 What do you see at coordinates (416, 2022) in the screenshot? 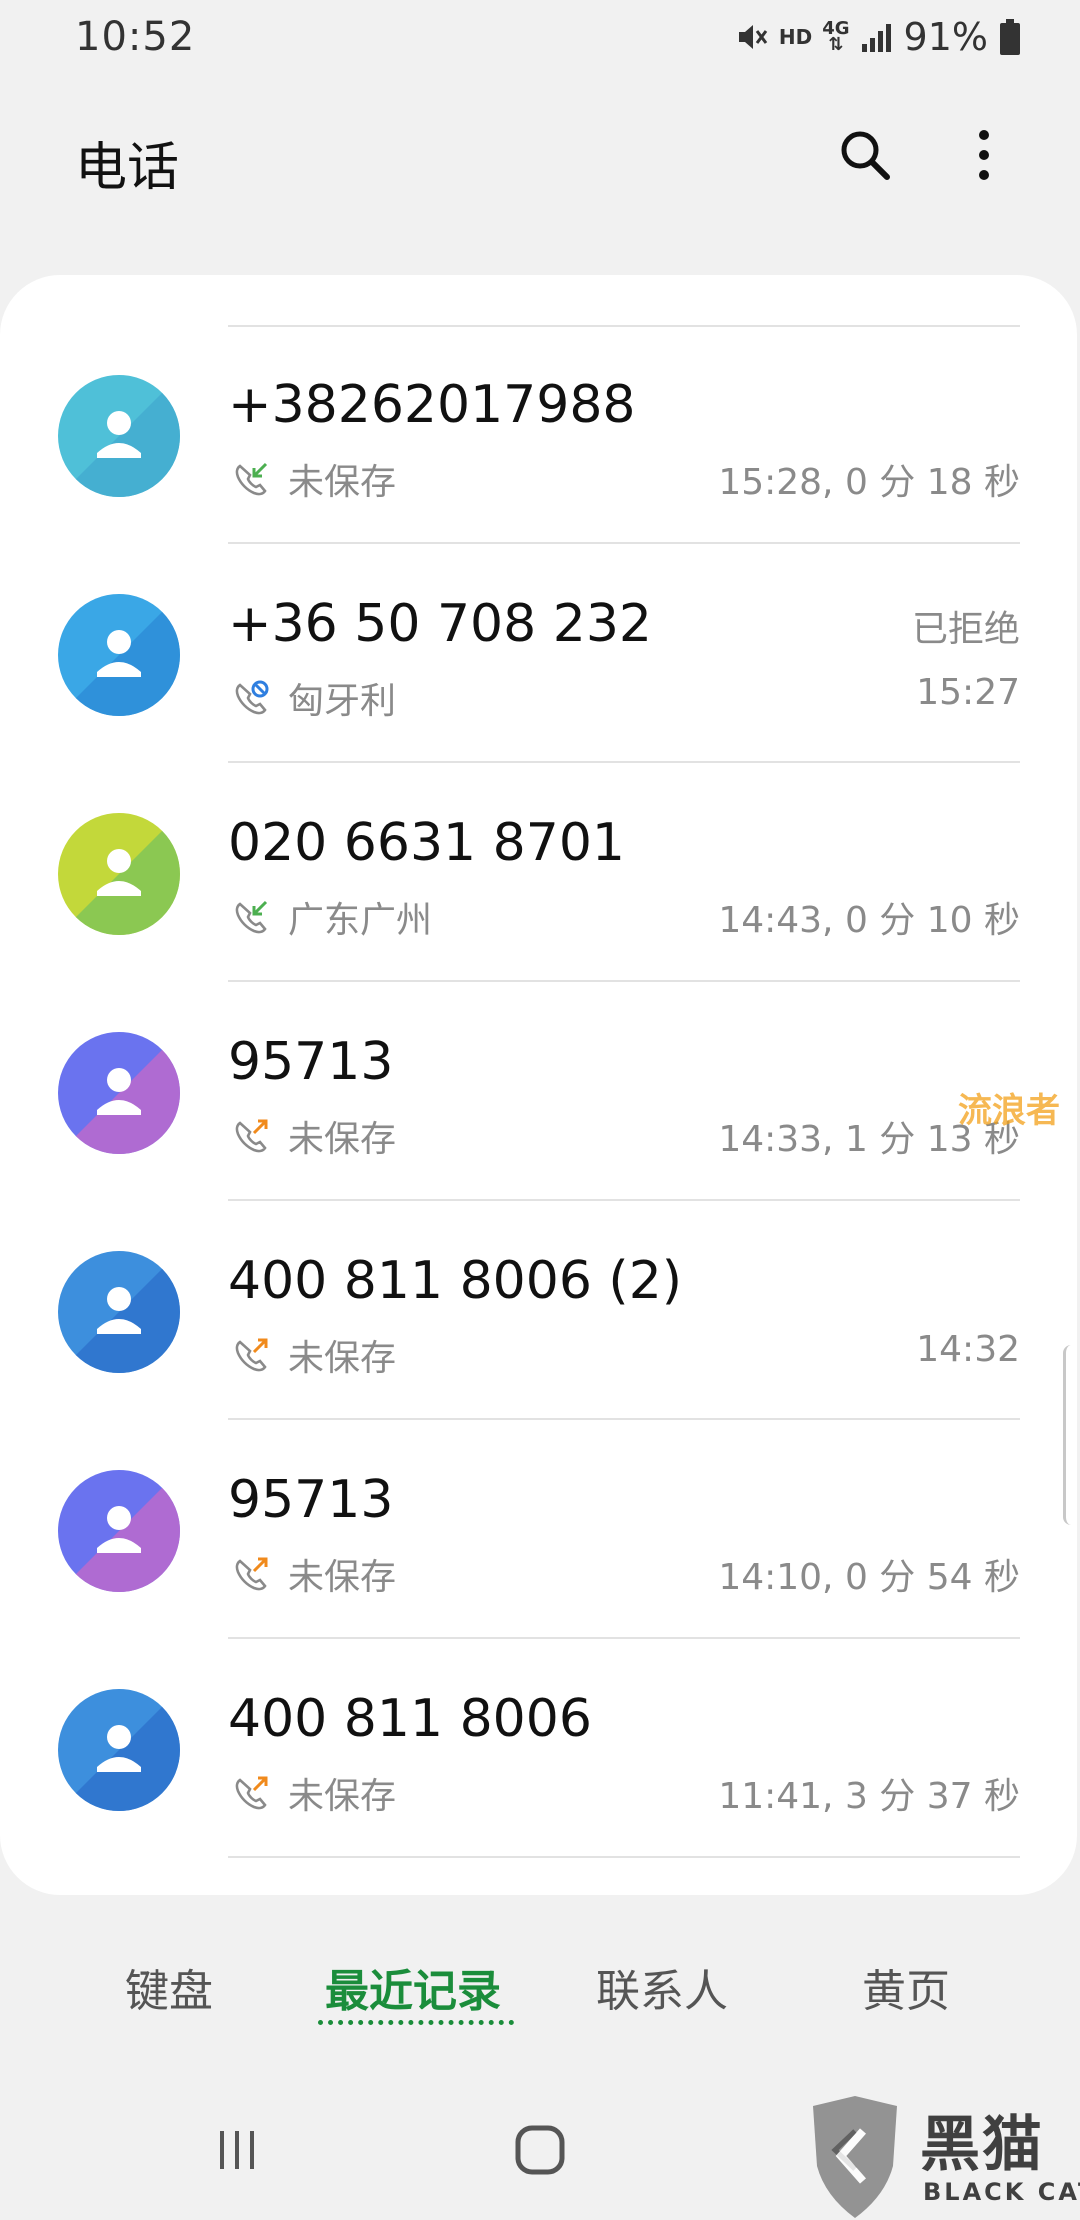
I see `active-tab-indicator` at bounding box center [416, 2022].